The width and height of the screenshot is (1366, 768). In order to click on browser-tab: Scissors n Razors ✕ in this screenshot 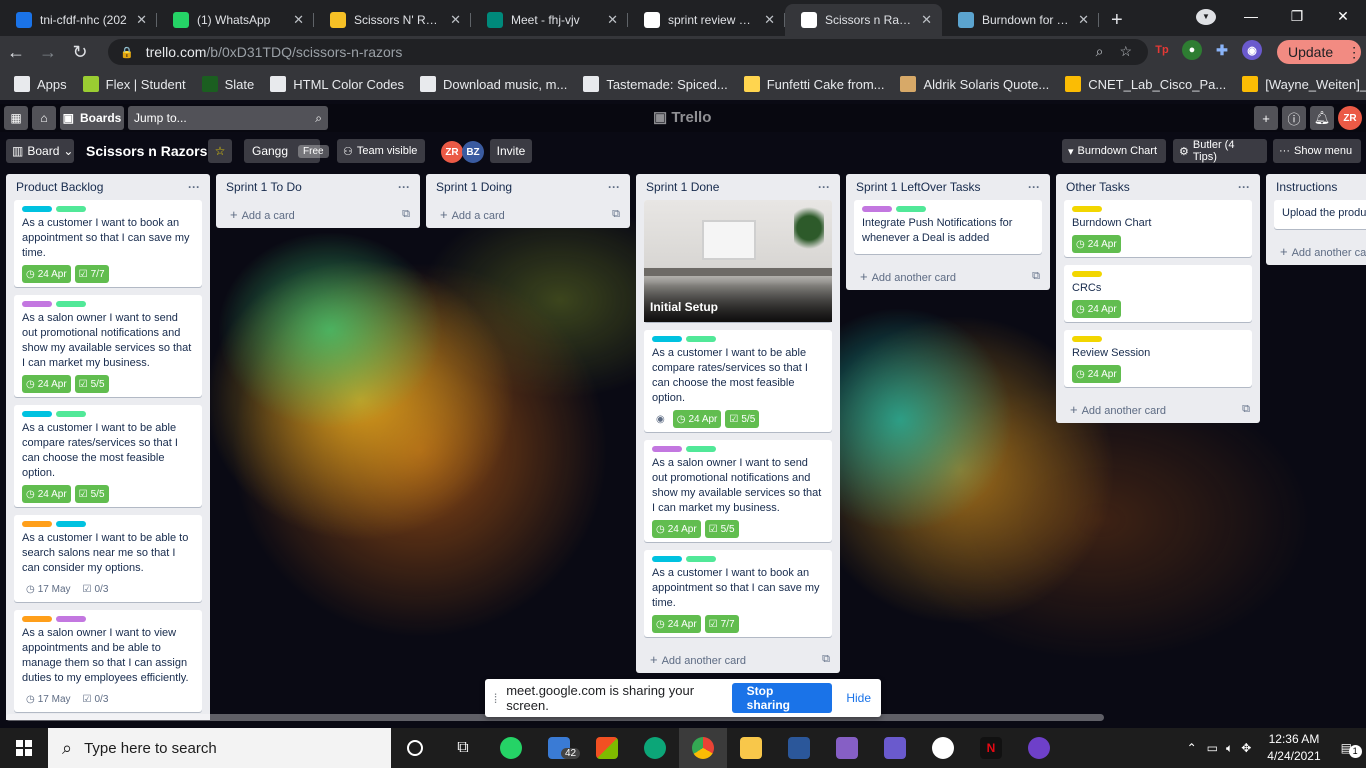, I will do `click(863, 20)`.